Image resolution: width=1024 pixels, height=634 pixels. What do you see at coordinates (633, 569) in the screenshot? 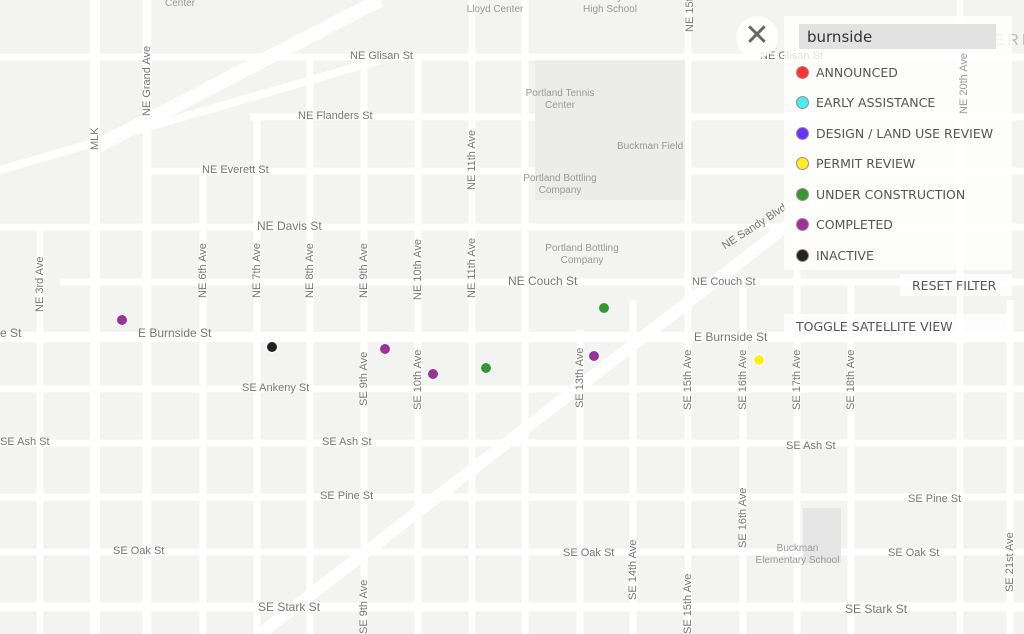
I see `street-label: SE 14th Ave` at bounding box center [633, 569].